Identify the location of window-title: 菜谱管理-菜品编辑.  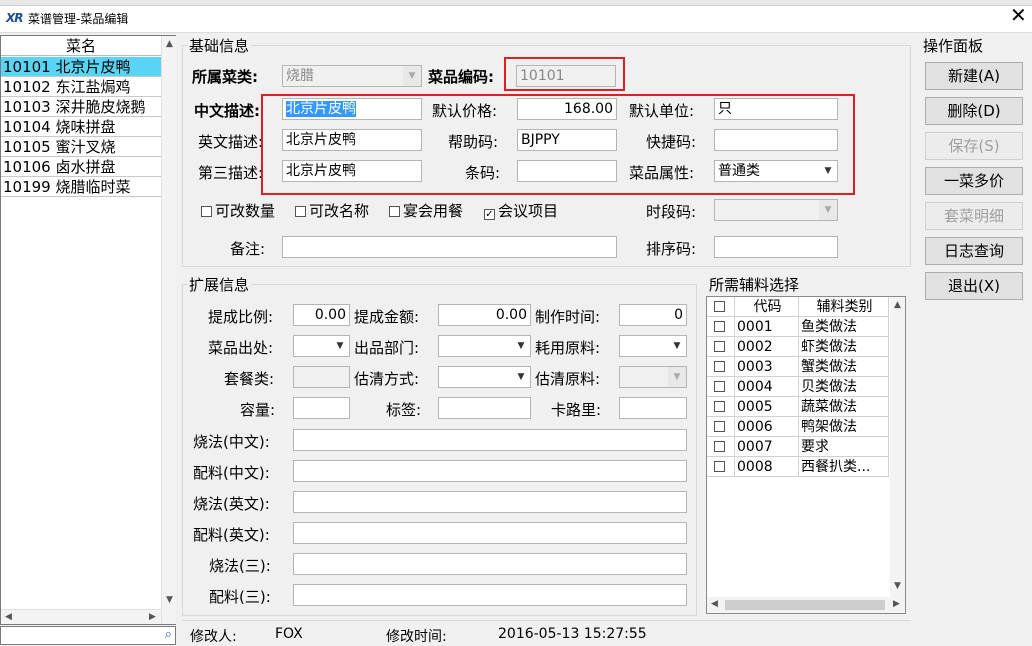
(78, 19).